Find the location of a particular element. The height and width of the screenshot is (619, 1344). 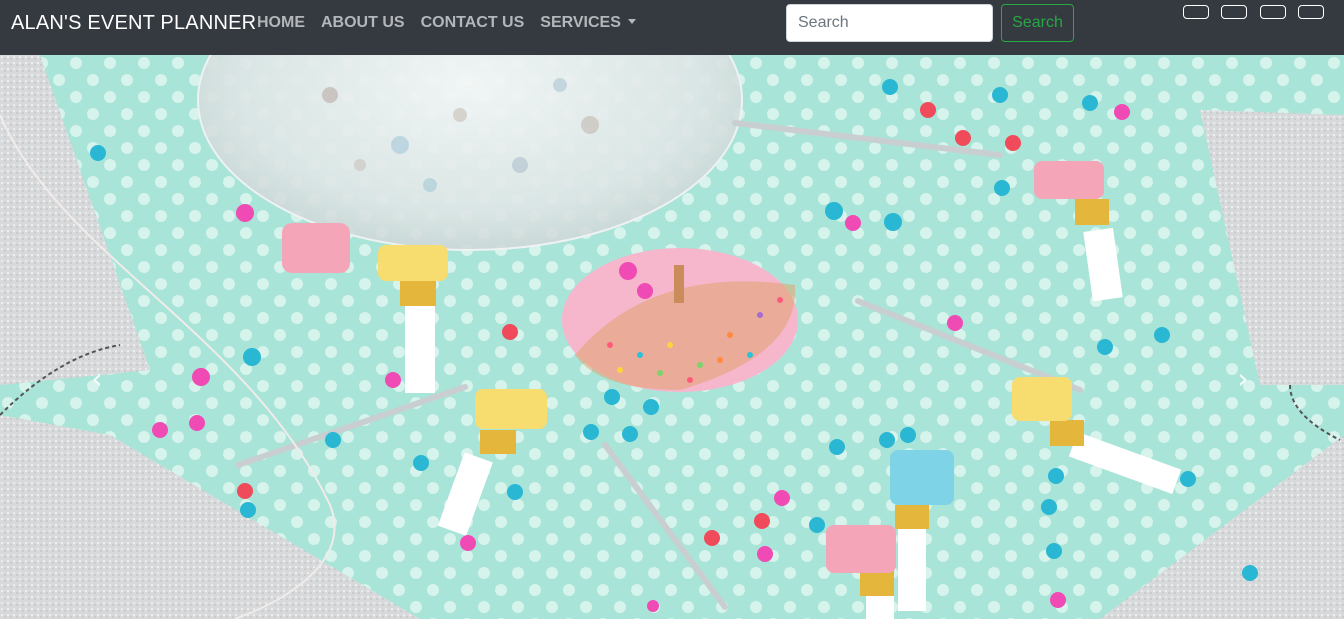

carousel-prev-icon: ‹ is located at coordinates (97, 378).